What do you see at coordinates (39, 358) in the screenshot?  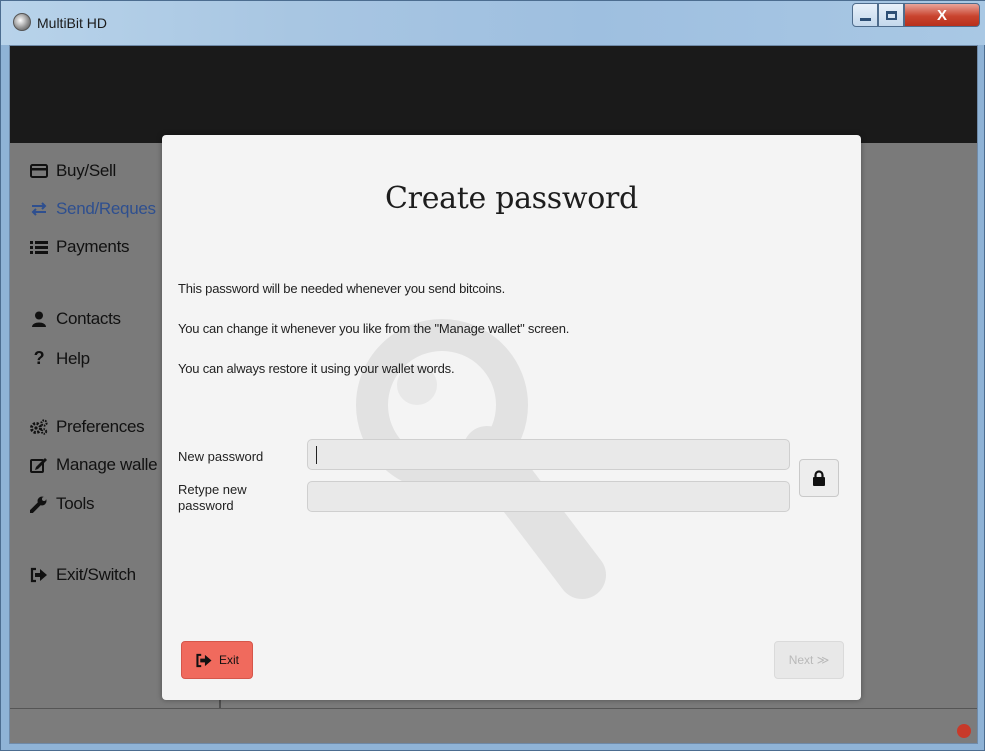 I see `question-icon: ?` at bounding box center [39, 358].